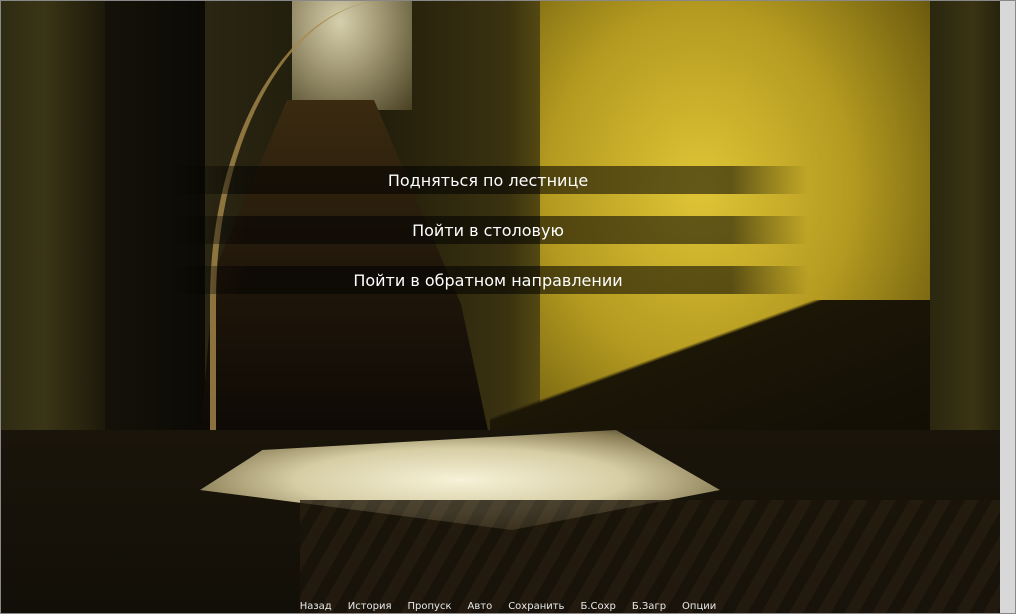 The width and height of the screenshot is (1016, 614). Describe the element at coordinates (536, 606) in the screenshot. I see `quick-menu-save-button: Сохранить` at that location.